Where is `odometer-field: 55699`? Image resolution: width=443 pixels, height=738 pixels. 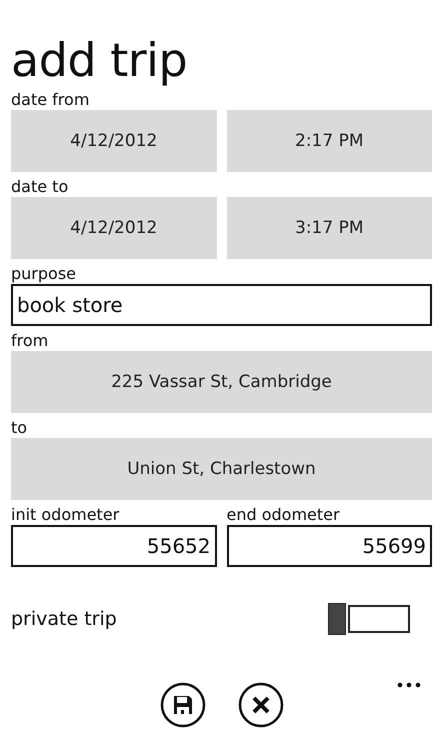 odometer-field: 55699 is located at coordinates (329, 546).